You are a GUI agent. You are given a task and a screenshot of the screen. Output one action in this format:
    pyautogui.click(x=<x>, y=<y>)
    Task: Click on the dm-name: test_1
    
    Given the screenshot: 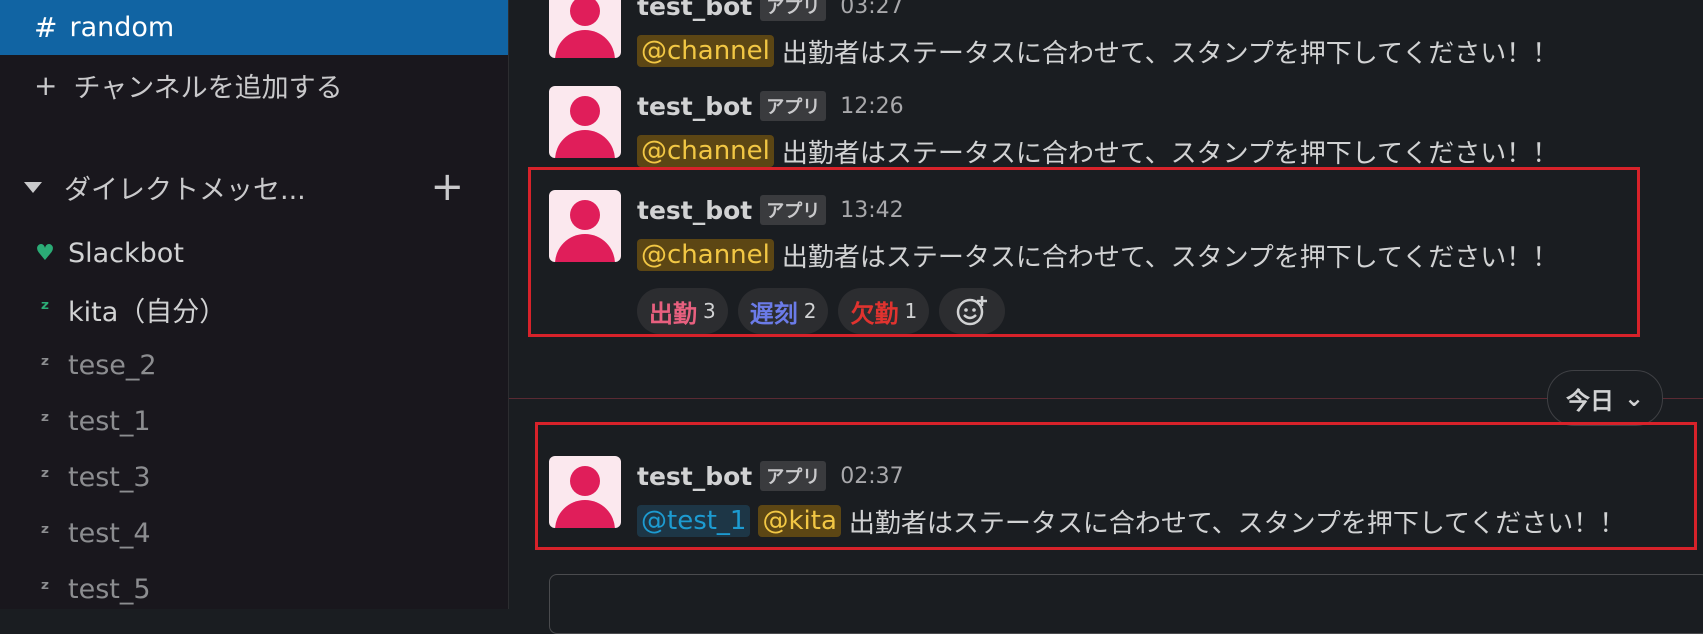 What is the action you would take?
    pyautogui.click(x=109, y=421)
    